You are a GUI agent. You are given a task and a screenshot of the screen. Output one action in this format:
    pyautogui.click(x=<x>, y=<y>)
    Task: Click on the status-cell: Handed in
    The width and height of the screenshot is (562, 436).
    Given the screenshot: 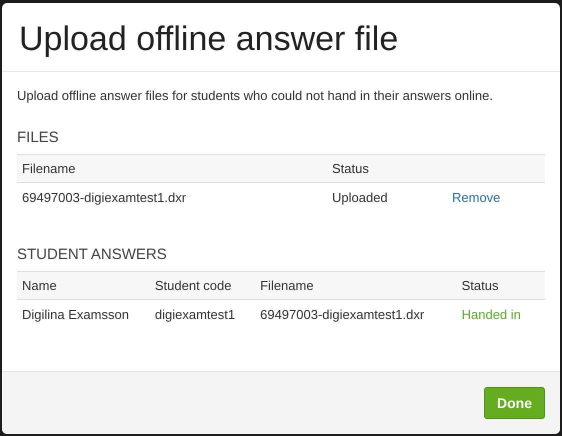 What is the action you would take?
    pyautogui.click(x=500, y=314)
    